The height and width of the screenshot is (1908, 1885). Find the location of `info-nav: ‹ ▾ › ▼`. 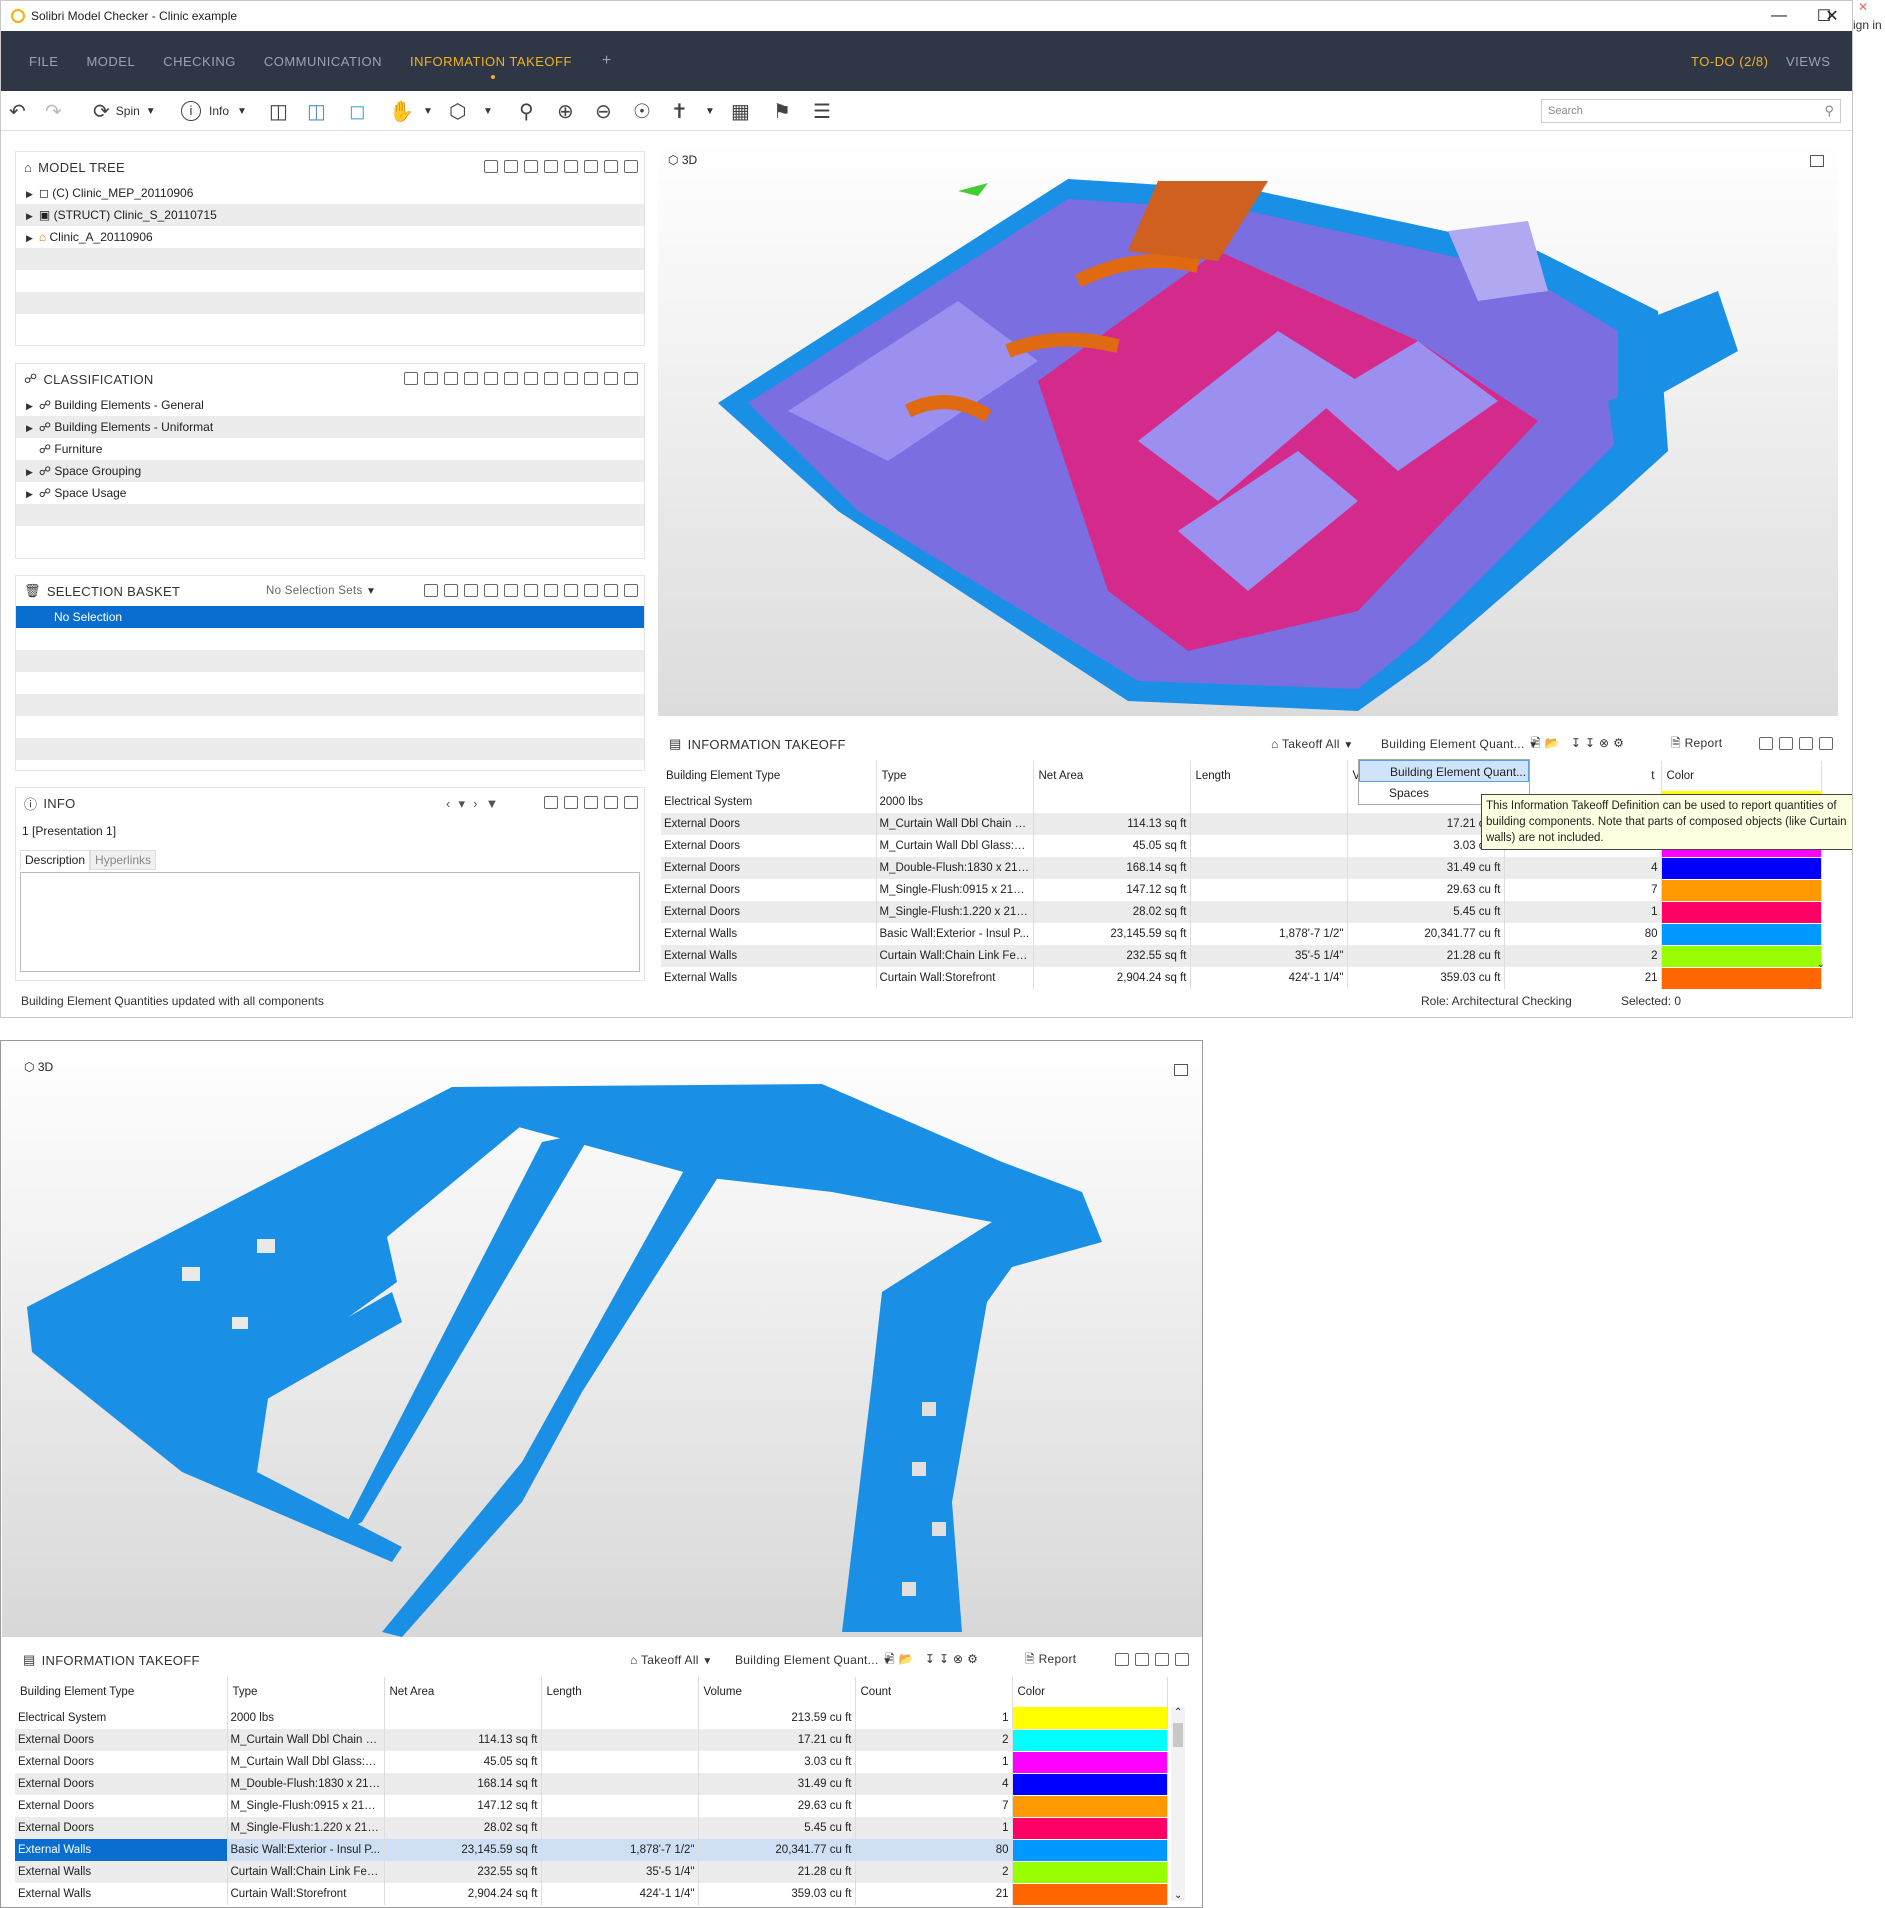

info-nav: ‹ ▾ › ▼ is located at coordinates (472, 804).